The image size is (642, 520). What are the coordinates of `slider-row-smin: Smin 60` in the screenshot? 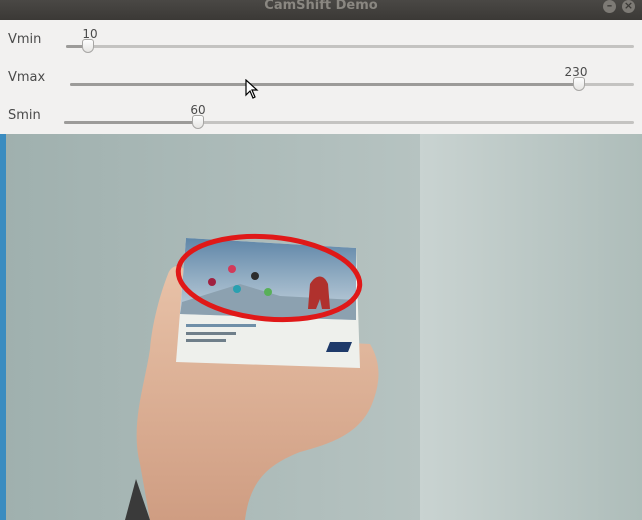 It's located at (321, 115).